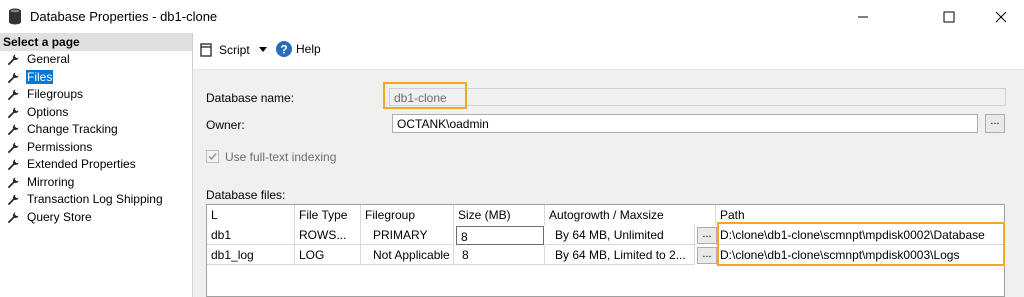 The width and height of the screenshot is (1024, 297). I want to click on toolbar: Script ? Help, so click(608, 51).